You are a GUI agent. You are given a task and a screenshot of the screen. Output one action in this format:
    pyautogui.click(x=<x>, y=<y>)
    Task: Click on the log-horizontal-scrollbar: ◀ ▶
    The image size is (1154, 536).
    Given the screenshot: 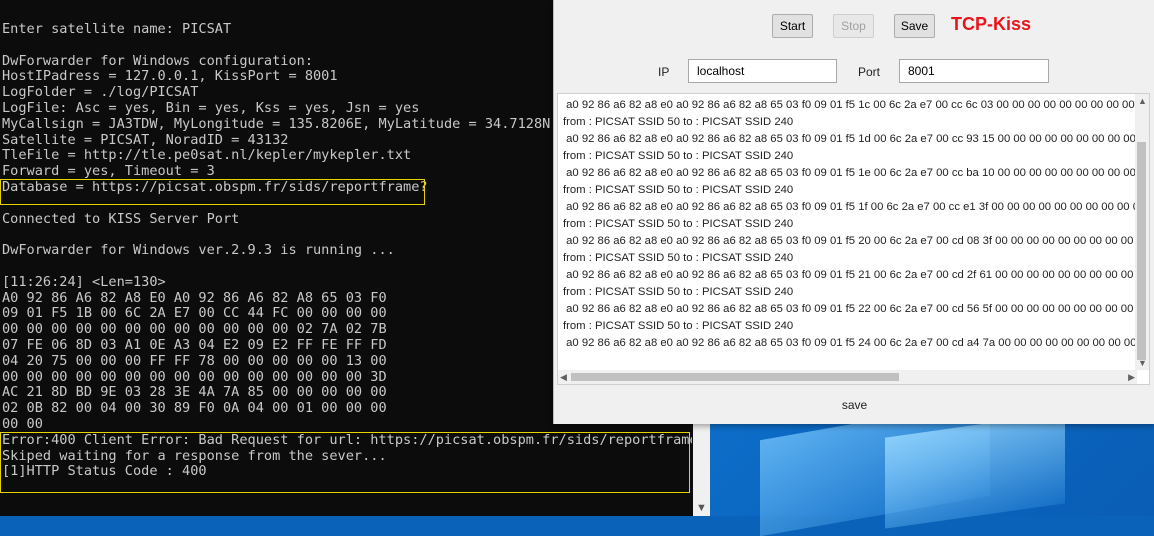 What is the action you would take?
    pyautogui.click(x=847, y=377)
    